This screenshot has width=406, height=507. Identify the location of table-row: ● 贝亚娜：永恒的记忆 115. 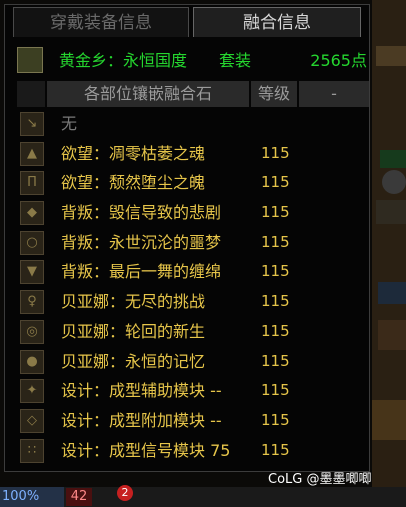
(193, 362).